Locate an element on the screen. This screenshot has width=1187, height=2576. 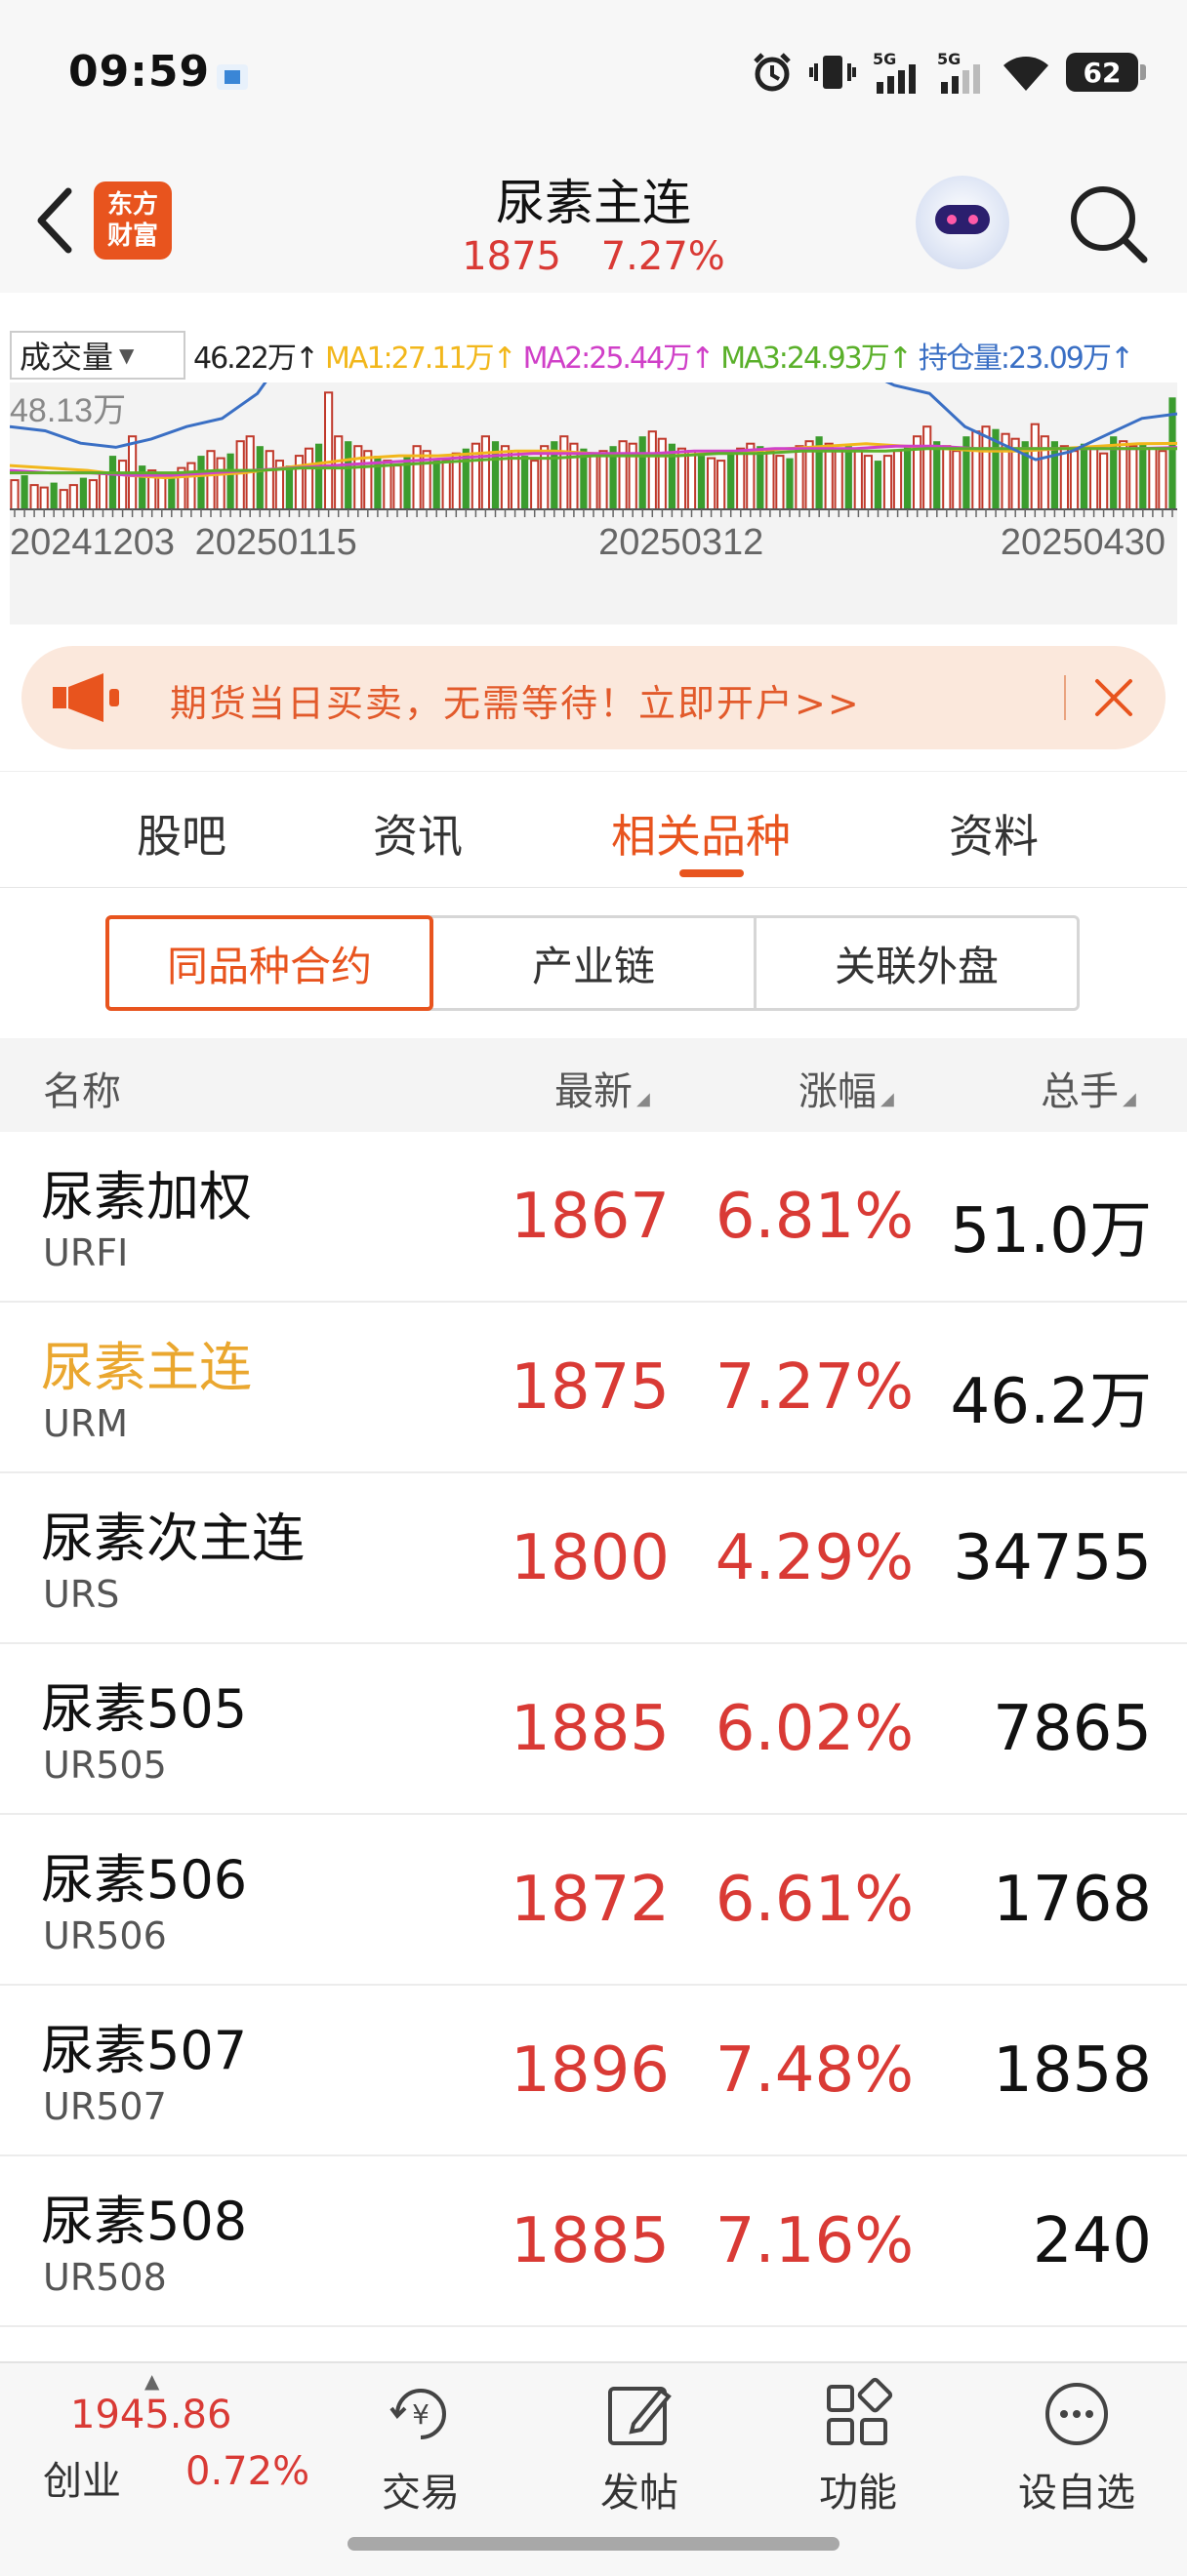
svg-text: 5G is located at coordinates (949, 59).